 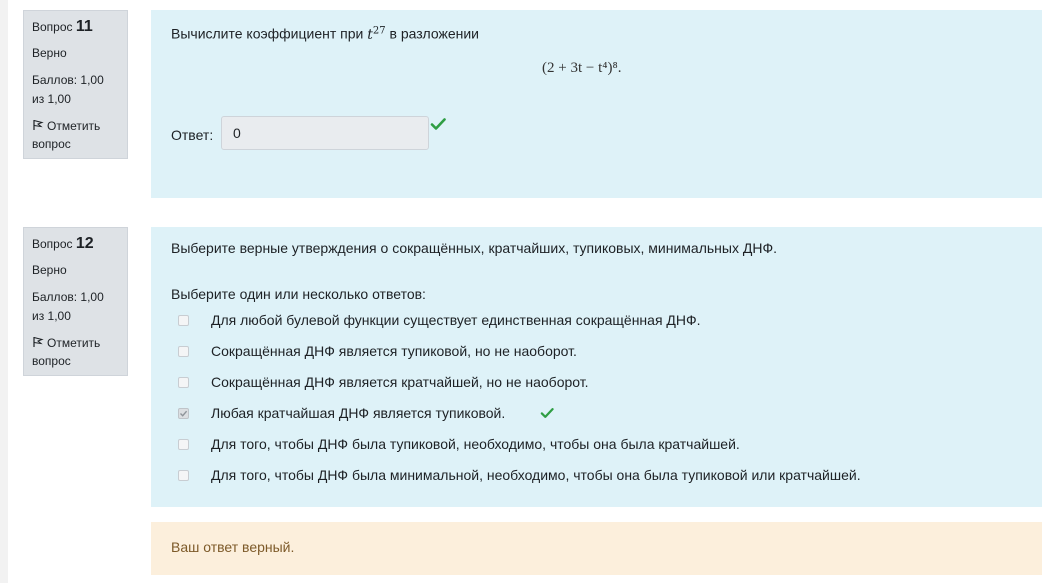 I want to click on question-number: Вопрос 12, so click(x=75, y=244).